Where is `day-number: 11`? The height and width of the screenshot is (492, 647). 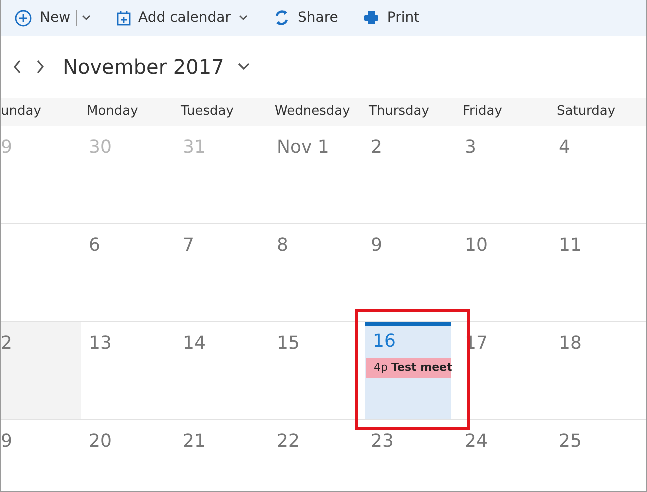 day-number: 11 is located at coordinates (570, 246).